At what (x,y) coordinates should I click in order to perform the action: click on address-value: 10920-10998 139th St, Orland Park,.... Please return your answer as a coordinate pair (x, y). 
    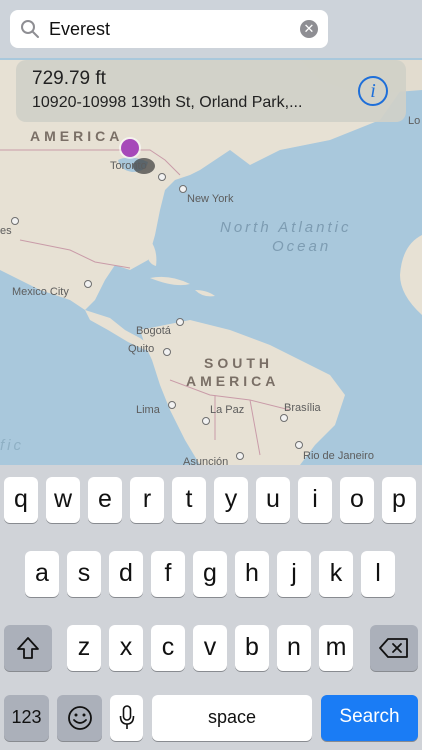
    Looking at the image, I should click on (167, 102).